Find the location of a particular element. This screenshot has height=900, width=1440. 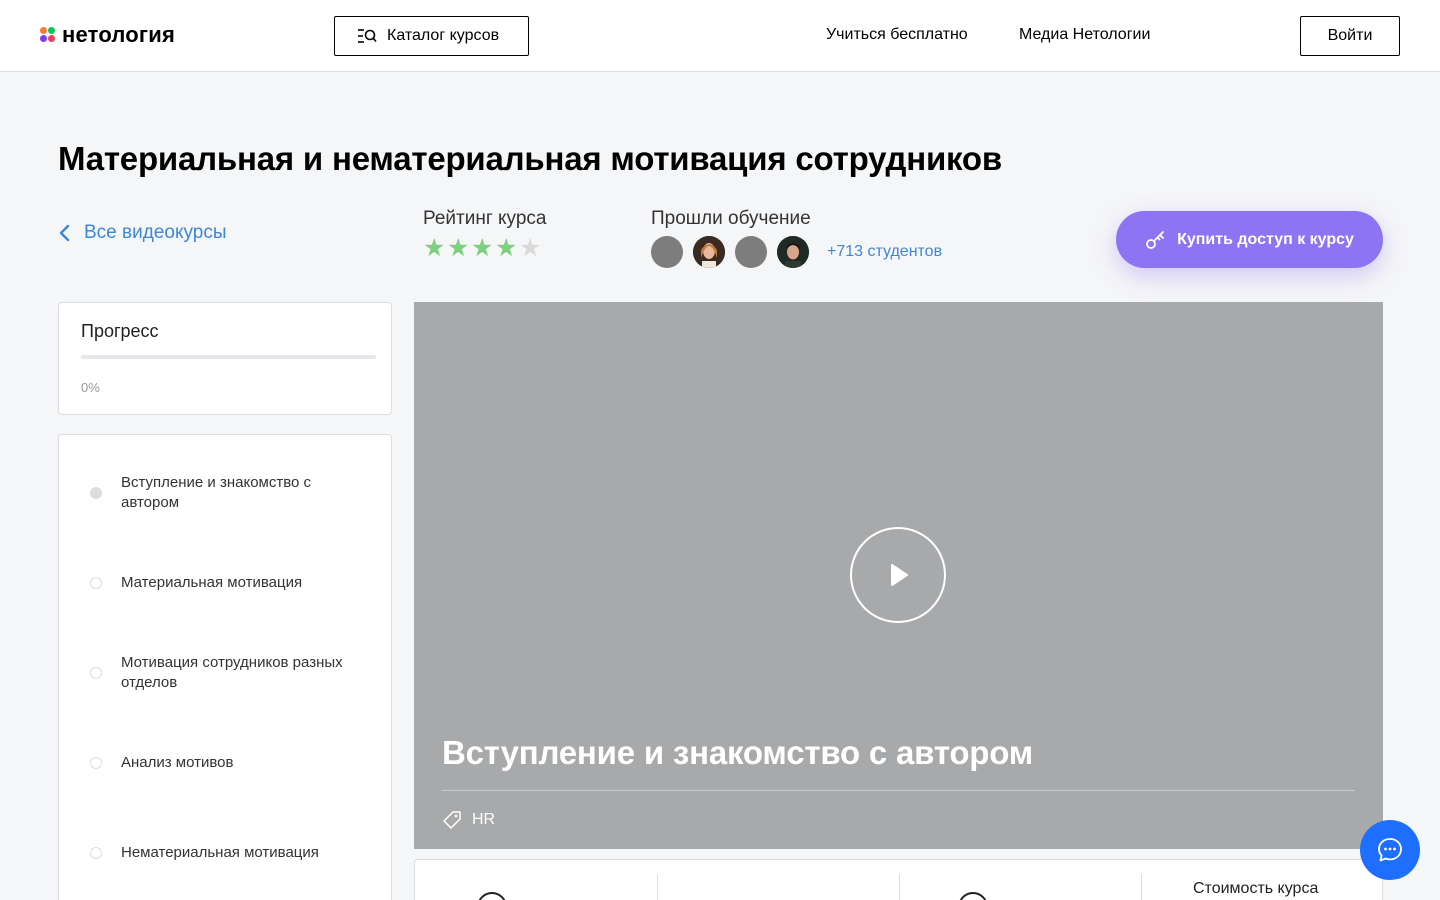

logo-text: нетология is located at coordinates (119, 34).